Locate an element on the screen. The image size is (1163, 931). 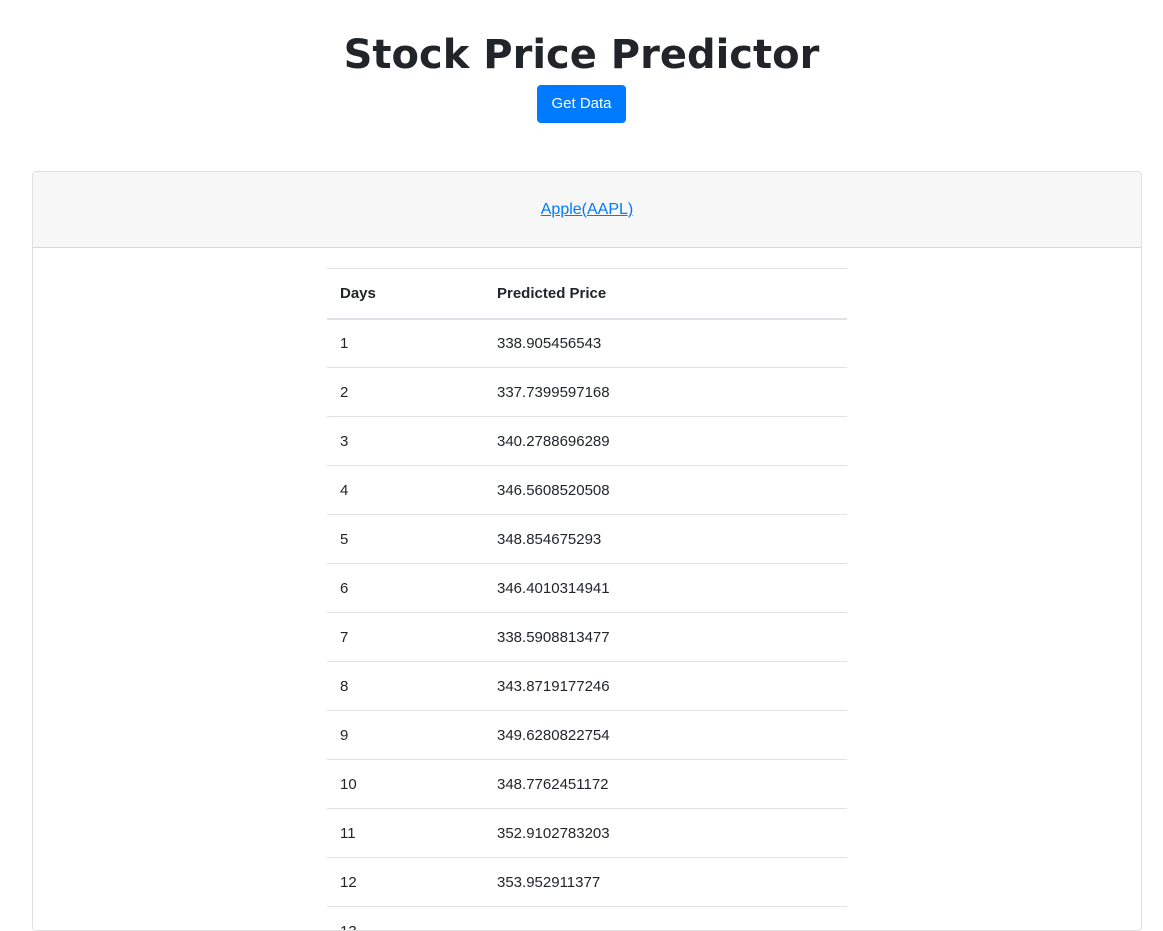
table-row: 12353.952911377 is located at coordinates (587, 882).